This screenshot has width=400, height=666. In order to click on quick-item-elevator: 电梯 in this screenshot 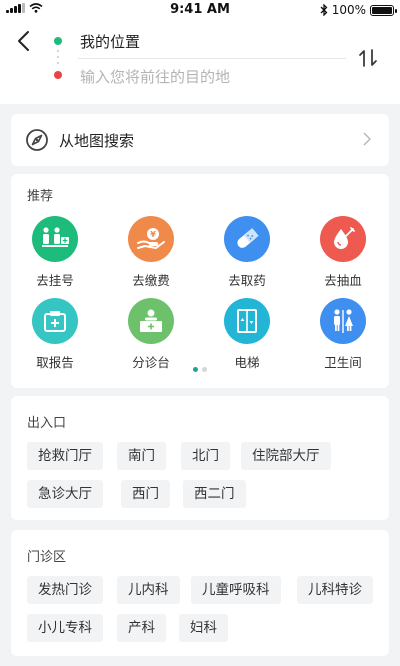, I will do `click(247, 334)`.